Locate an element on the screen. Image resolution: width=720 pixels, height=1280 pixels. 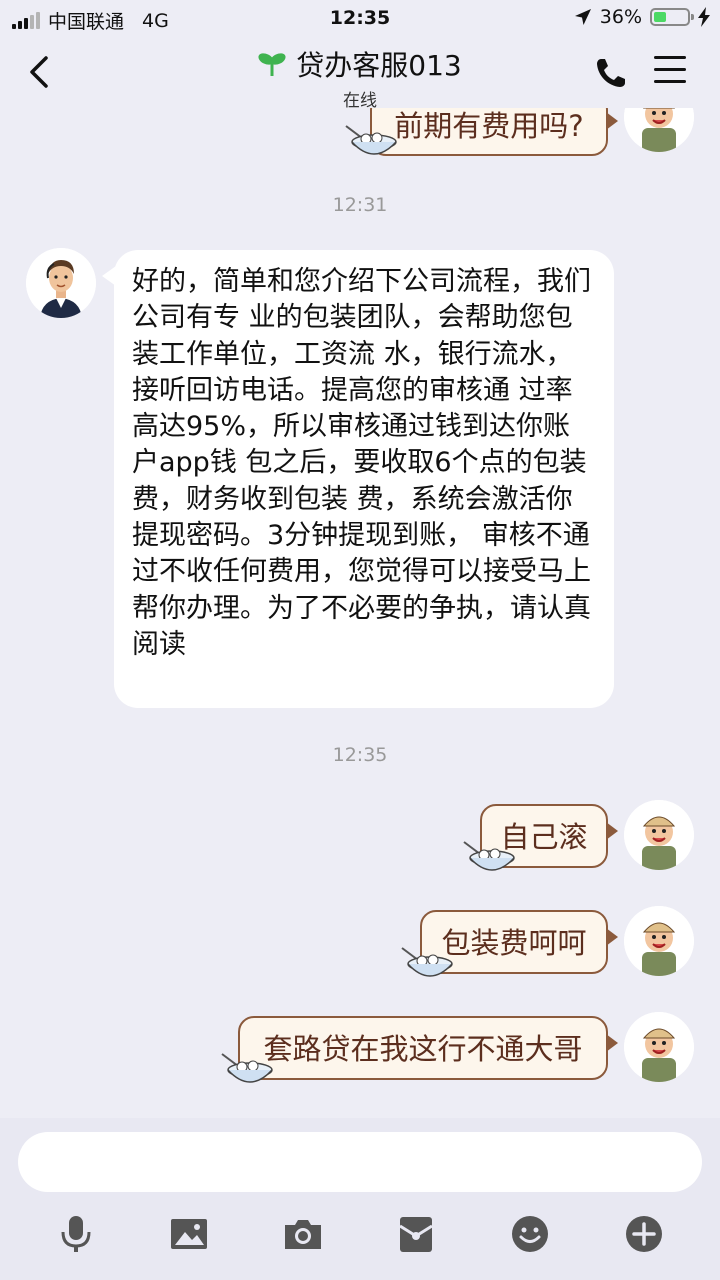
input-bar is located at coordinates (360, 1199).